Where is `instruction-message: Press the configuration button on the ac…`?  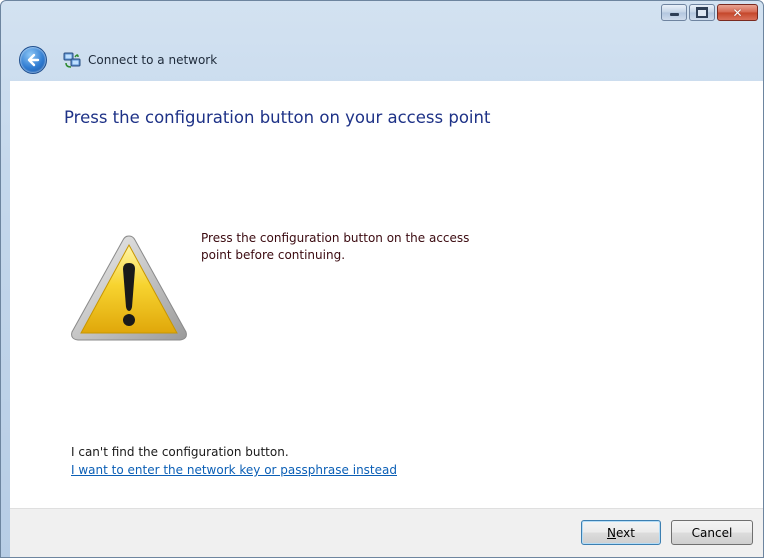 instruction-message: Press the configuration button on the ac… is located at coordinates (335, 246).